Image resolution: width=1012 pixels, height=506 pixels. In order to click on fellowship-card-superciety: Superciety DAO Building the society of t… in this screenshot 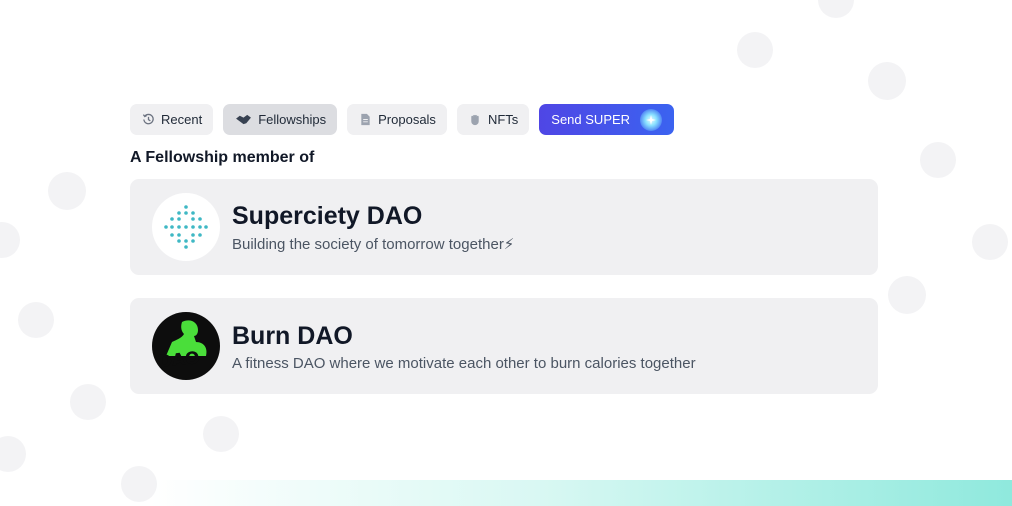, I will do `click(504, 227)`.